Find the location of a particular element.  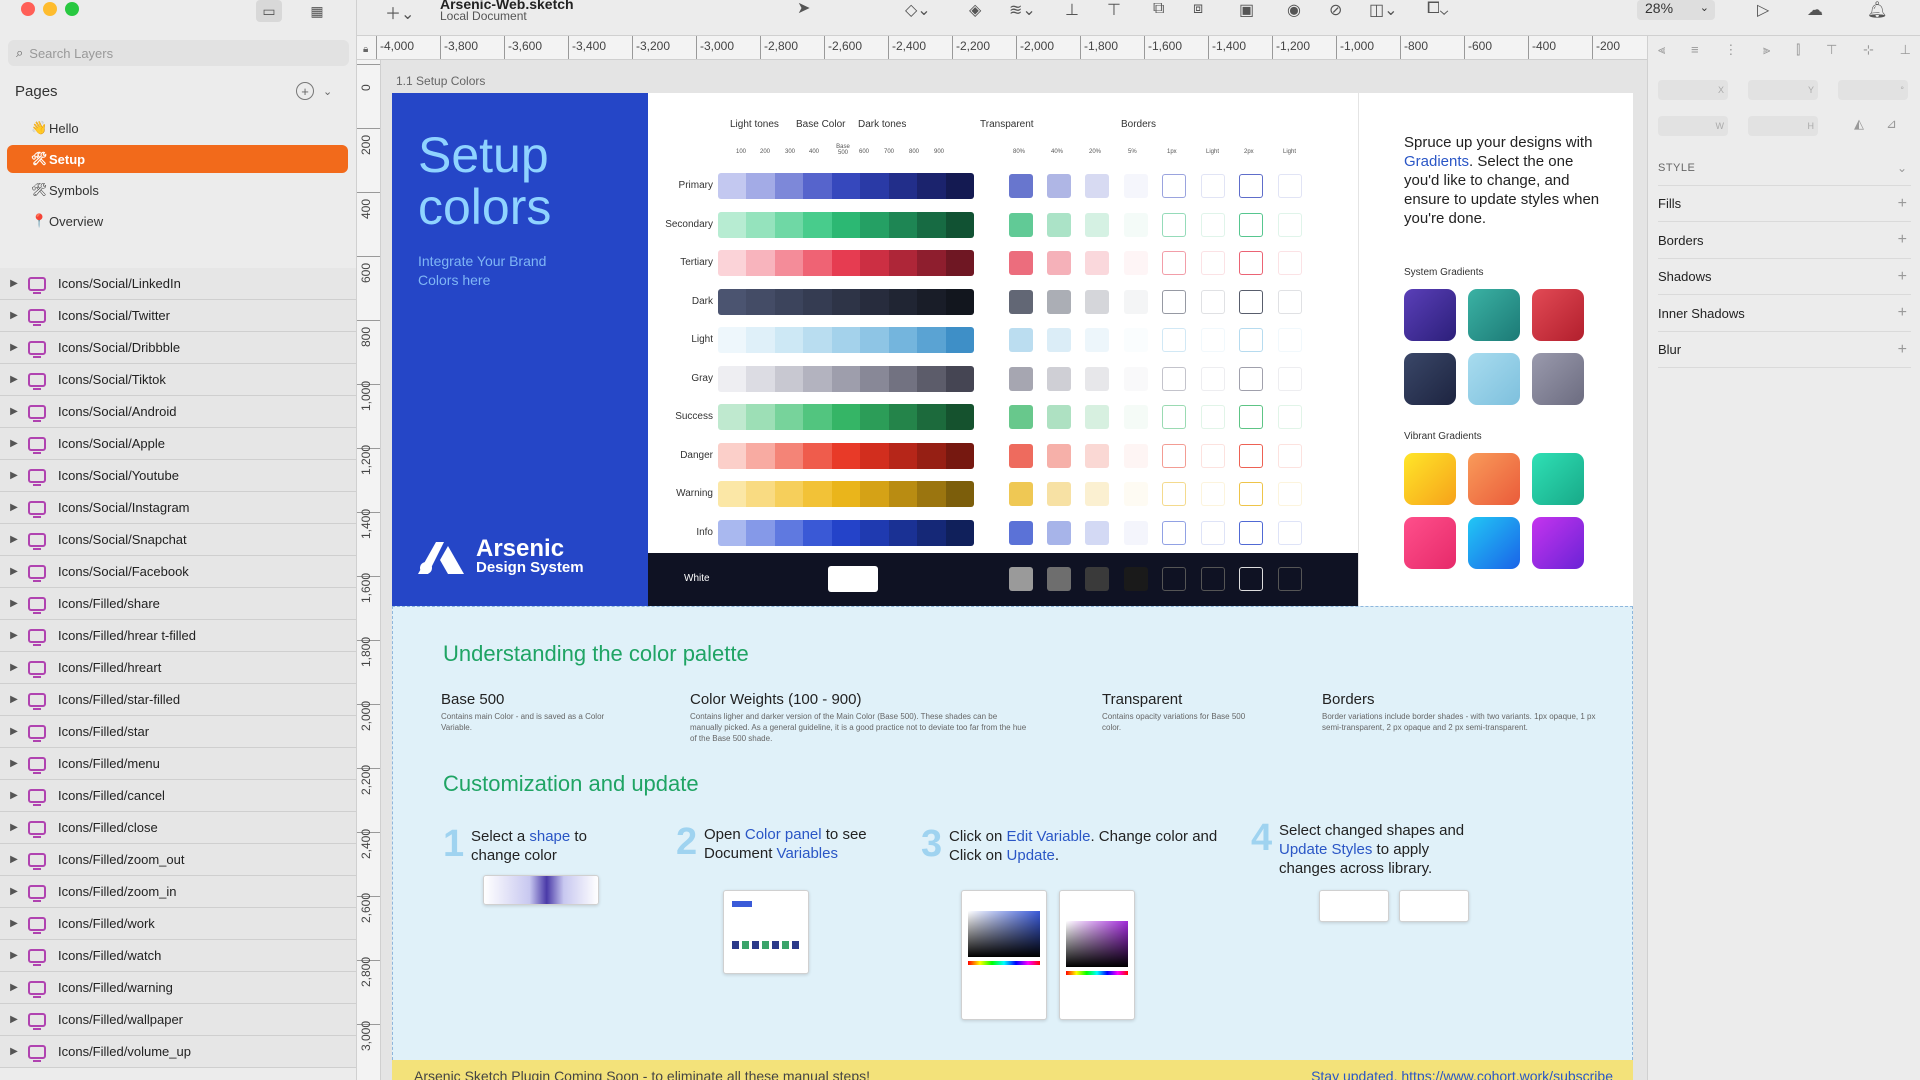

layer-row: ▶ Icons/Social/Snapchat is located at coordinates (178, 540).